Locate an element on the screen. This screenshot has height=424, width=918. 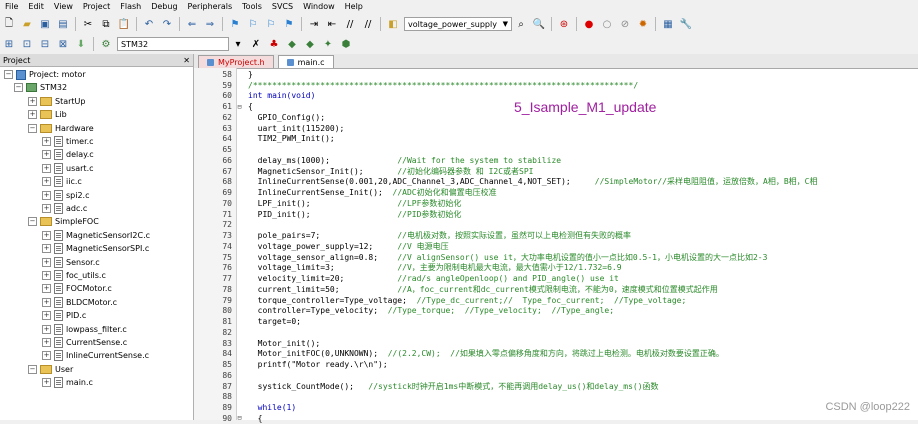
breakpoint-icon: ● is located at coordinates (589, 24).